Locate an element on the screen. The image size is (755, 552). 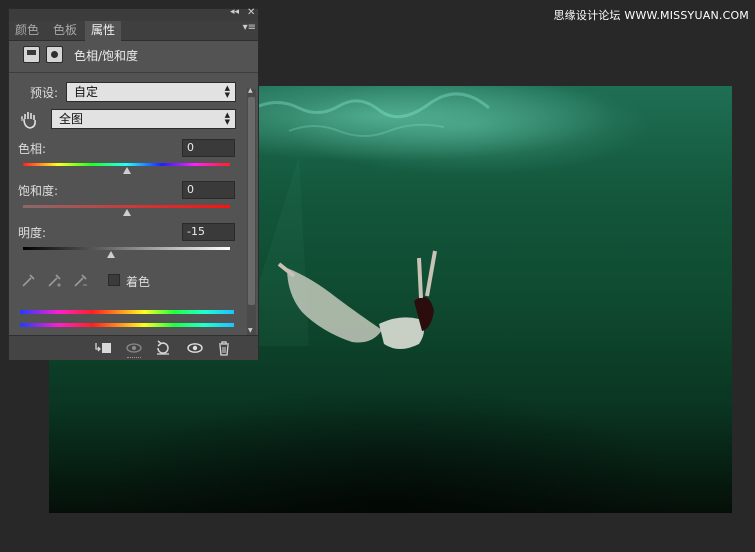
panel-scrollbar: ▲ ▼ is located at coordinates (251, 211).